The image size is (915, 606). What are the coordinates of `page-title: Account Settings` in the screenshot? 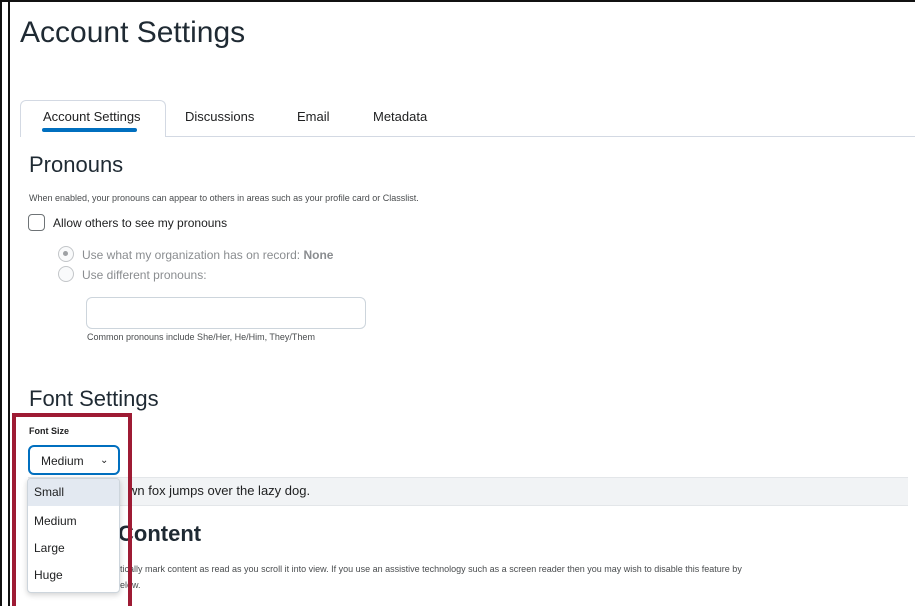 It's located at (133, 32).